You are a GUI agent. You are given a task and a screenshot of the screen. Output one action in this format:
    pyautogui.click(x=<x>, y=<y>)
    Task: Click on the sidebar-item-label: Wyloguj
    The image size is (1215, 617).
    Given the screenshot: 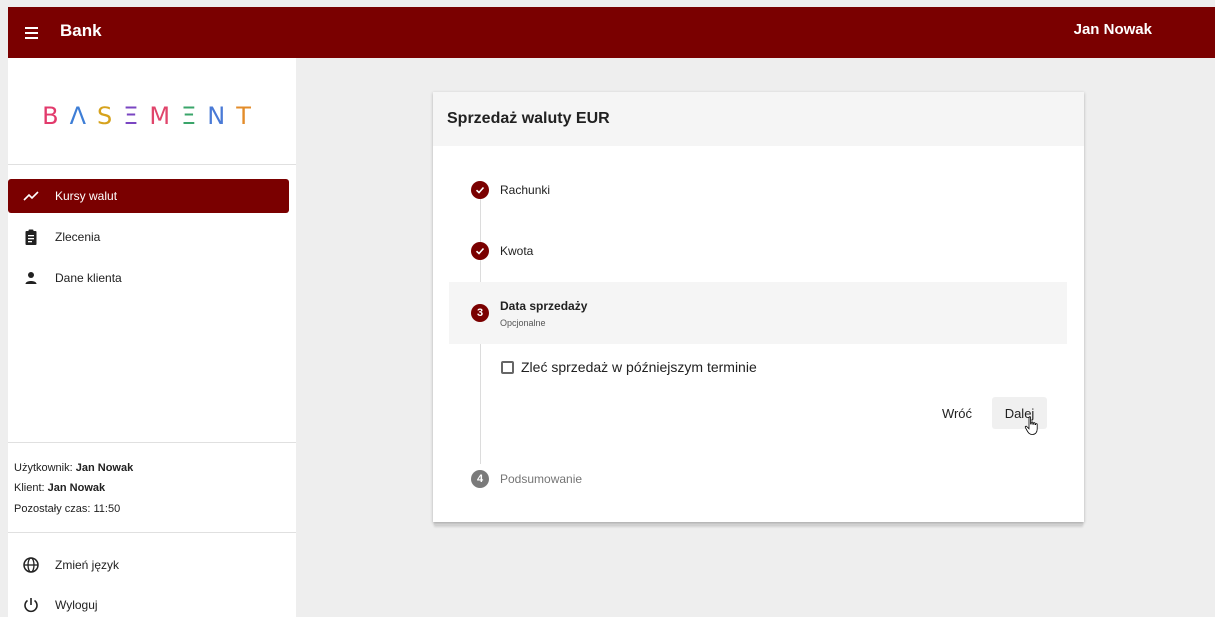 What is the action you would take?
    pyautogui.click(x=76, y=605)
    